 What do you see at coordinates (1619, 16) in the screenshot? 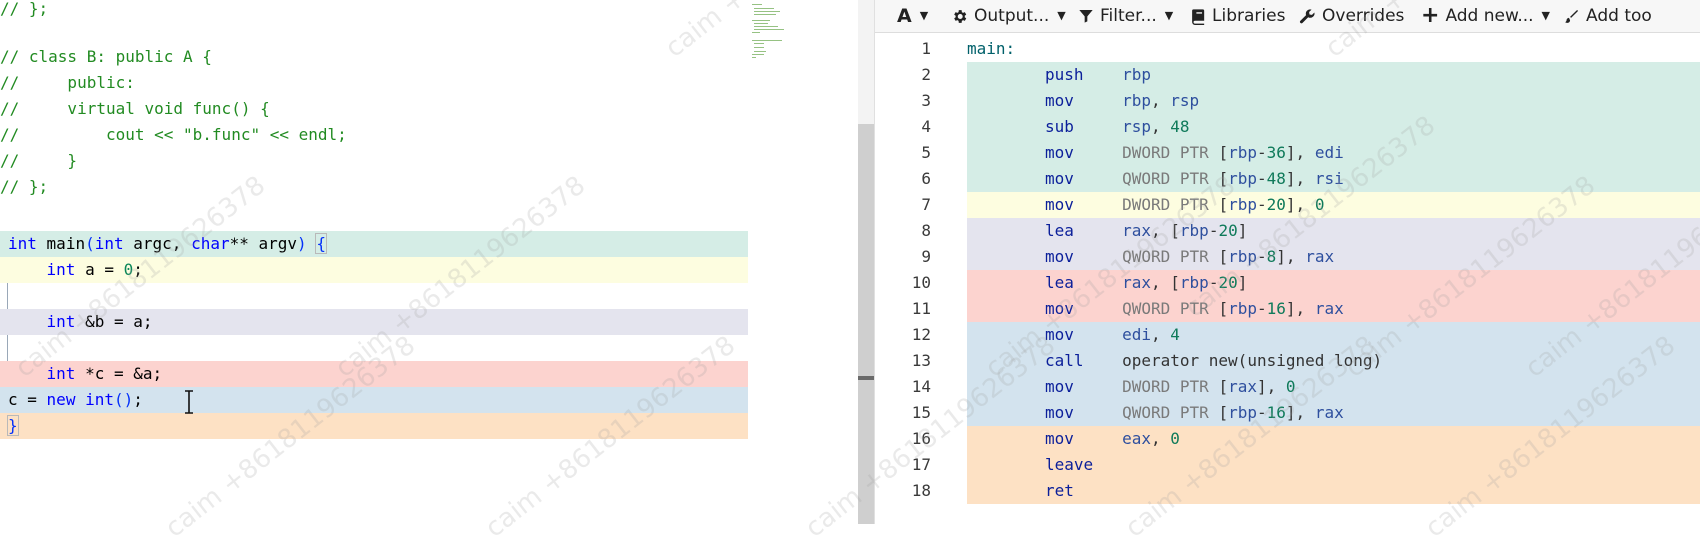
I see `add-tool-label: Add too` at bounding box center [1619, 16].